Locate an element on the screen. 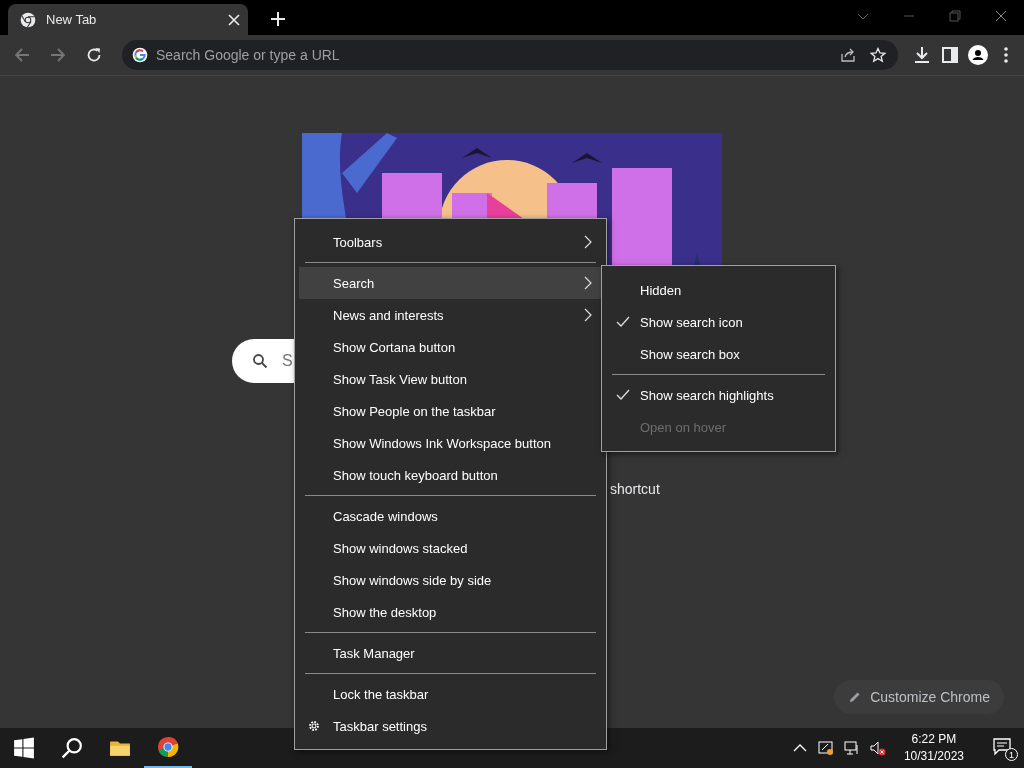 Image resolution: width=1024 pixels, height=768 pixels. menu-item: News and interests is located at coordinates (450, 315).